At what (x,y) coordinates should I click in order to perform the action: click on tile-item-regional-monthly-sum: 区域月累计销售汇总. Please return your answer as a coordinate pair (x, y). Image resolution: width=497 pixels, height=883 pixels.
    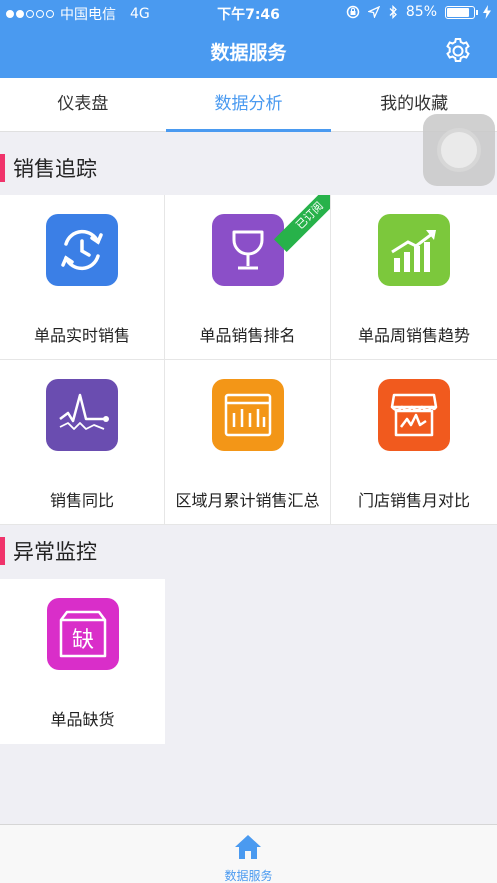
    Looking at the image, I should click on (248, 442).